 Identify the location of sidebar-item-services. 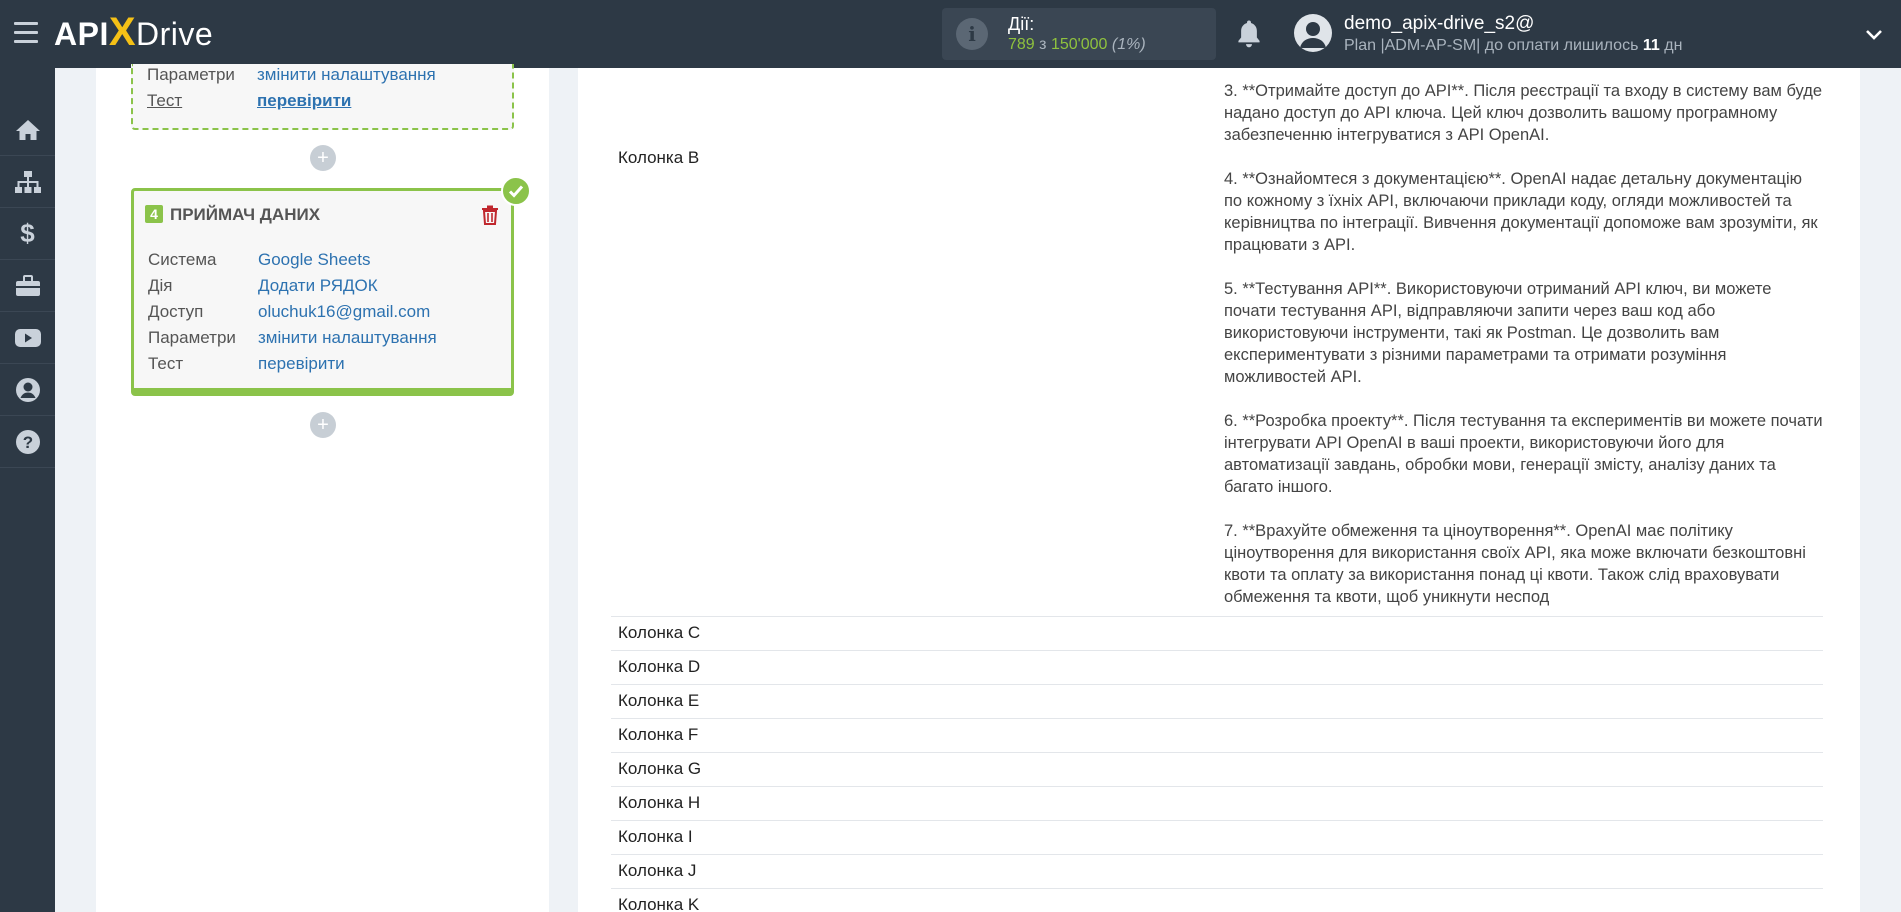
(27, 286).